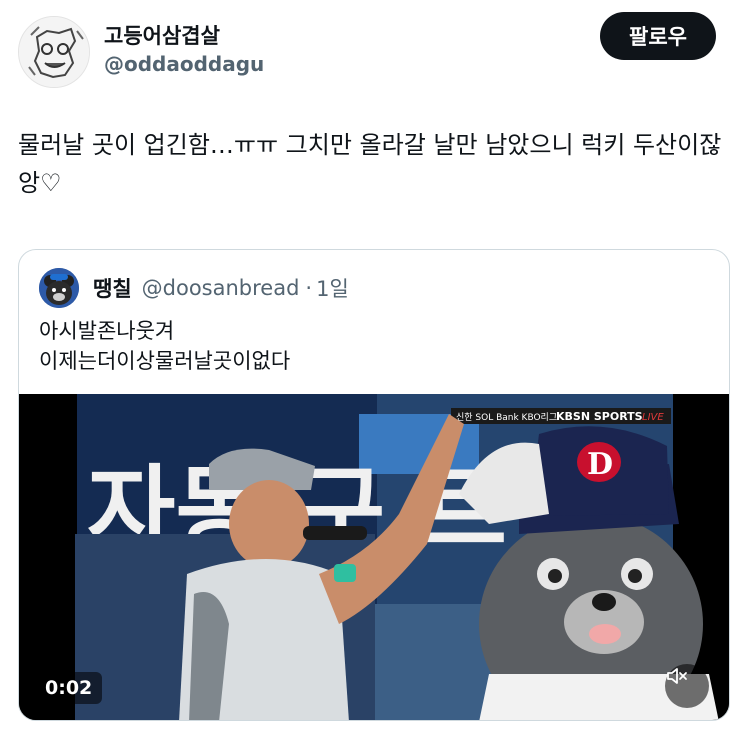 Image resolution: width=750 pixels, height=750 pixels. I want to click on tweet-text: 물러날 곳이 업긴함…ㅠㅠ 그치만 올라갈 날만 남았으니 럭키 두산이잖앙♡, so click(370, 164).